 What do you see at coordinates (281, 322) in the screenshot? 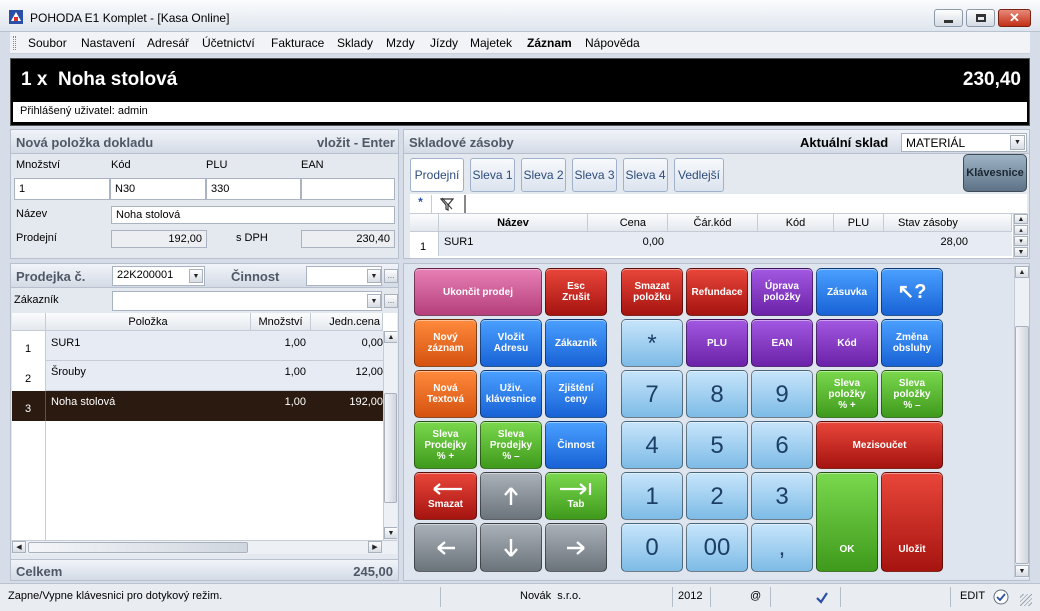
I see `col-mnozstvi: Množství` at bounding box center [281, 322].